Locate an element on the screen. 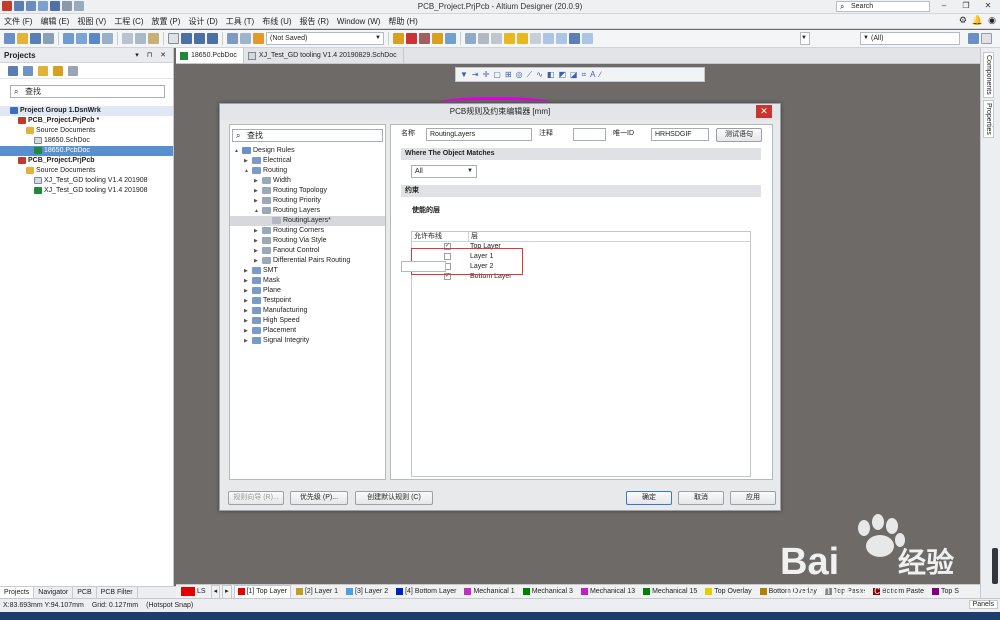 This screenshot has height=620, width=1000. rule-tree-item: ▶ Routing Via Style is located at coordinates (307, 241).